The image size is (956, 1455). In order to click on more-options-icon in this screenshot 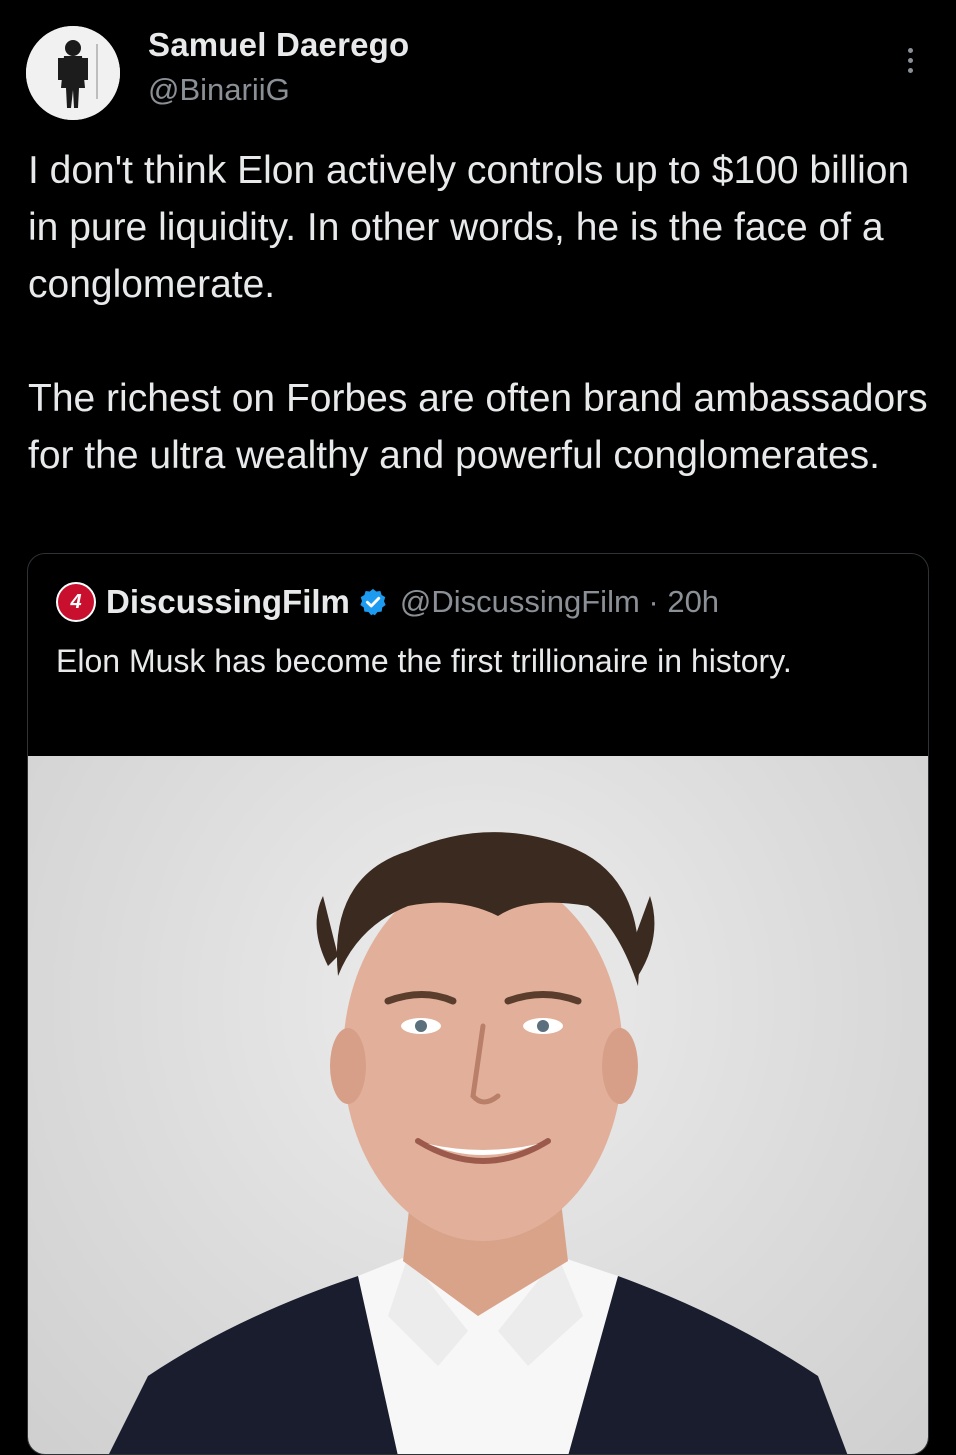, I will do `click(910, 63)`.